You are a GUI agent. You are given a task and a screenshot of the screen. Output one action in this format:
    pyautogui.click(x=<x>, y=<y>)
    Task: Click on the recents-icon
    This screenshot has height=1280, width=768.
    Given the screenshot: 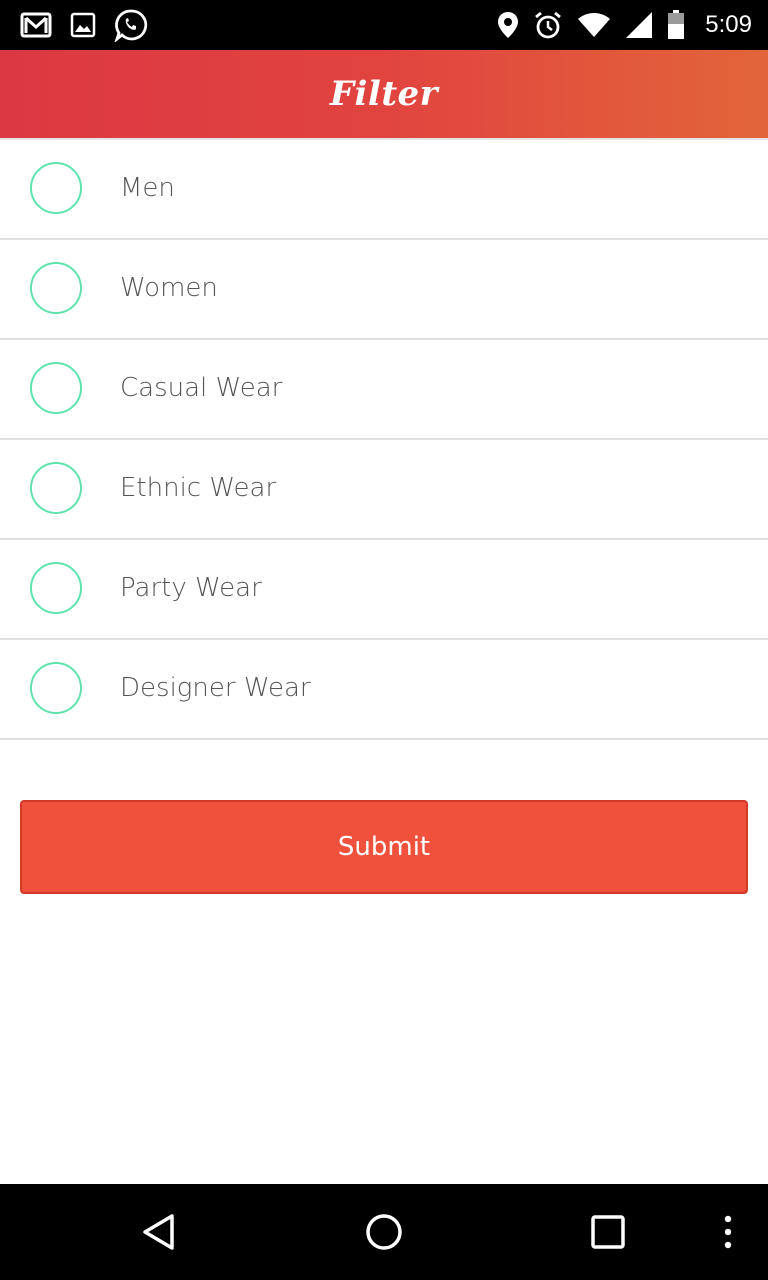 What is the action you would take?
    pyautogui.click(x=608, y=1232)
    